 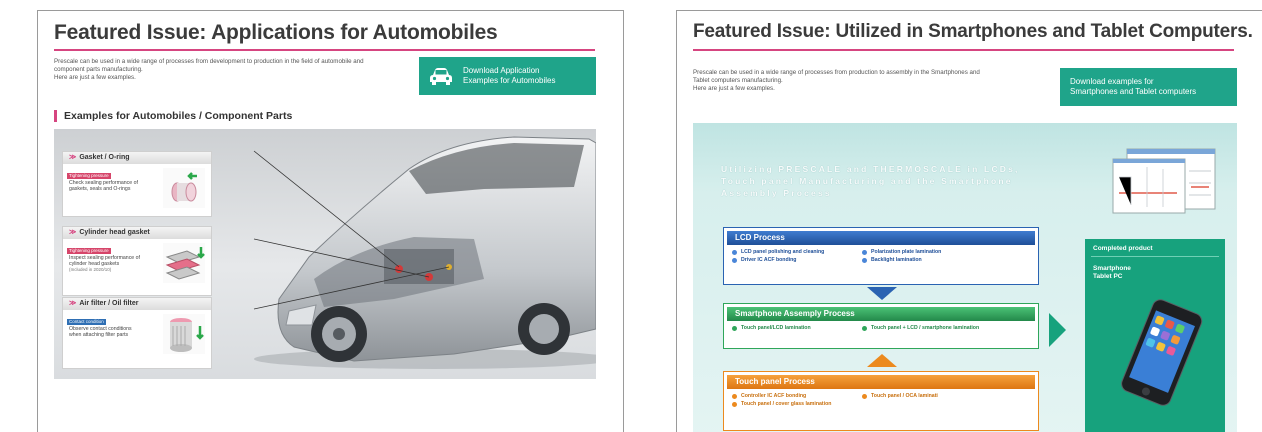 What do you see at coordinates (738, 80) in the screenshot?
I see `intro-line: Tablet computers manufacturing.` at bounding box center [738, 80].